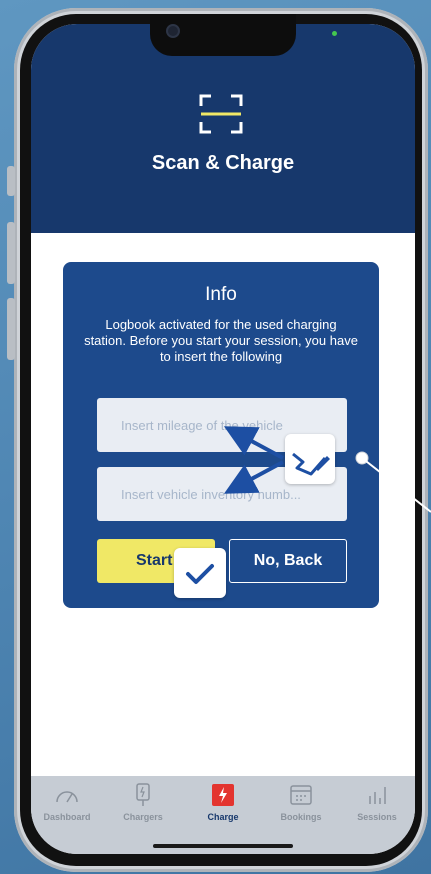 The width and height of the screenshot is (431, 874). I want to click on check-badge, so click(200, 573).